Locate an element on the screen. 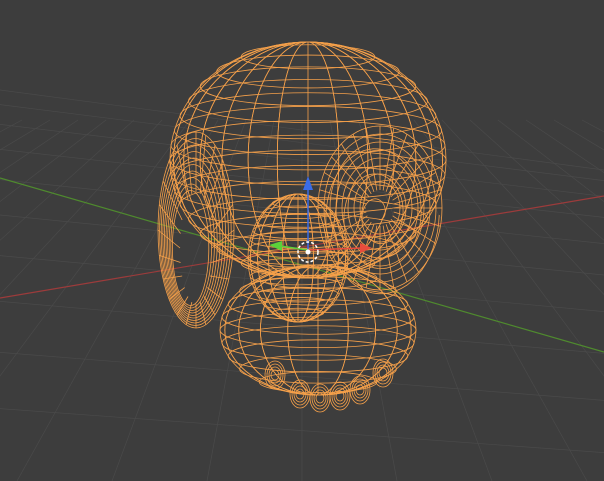  left-ear-wireframe is located at coordinates (196, 230).